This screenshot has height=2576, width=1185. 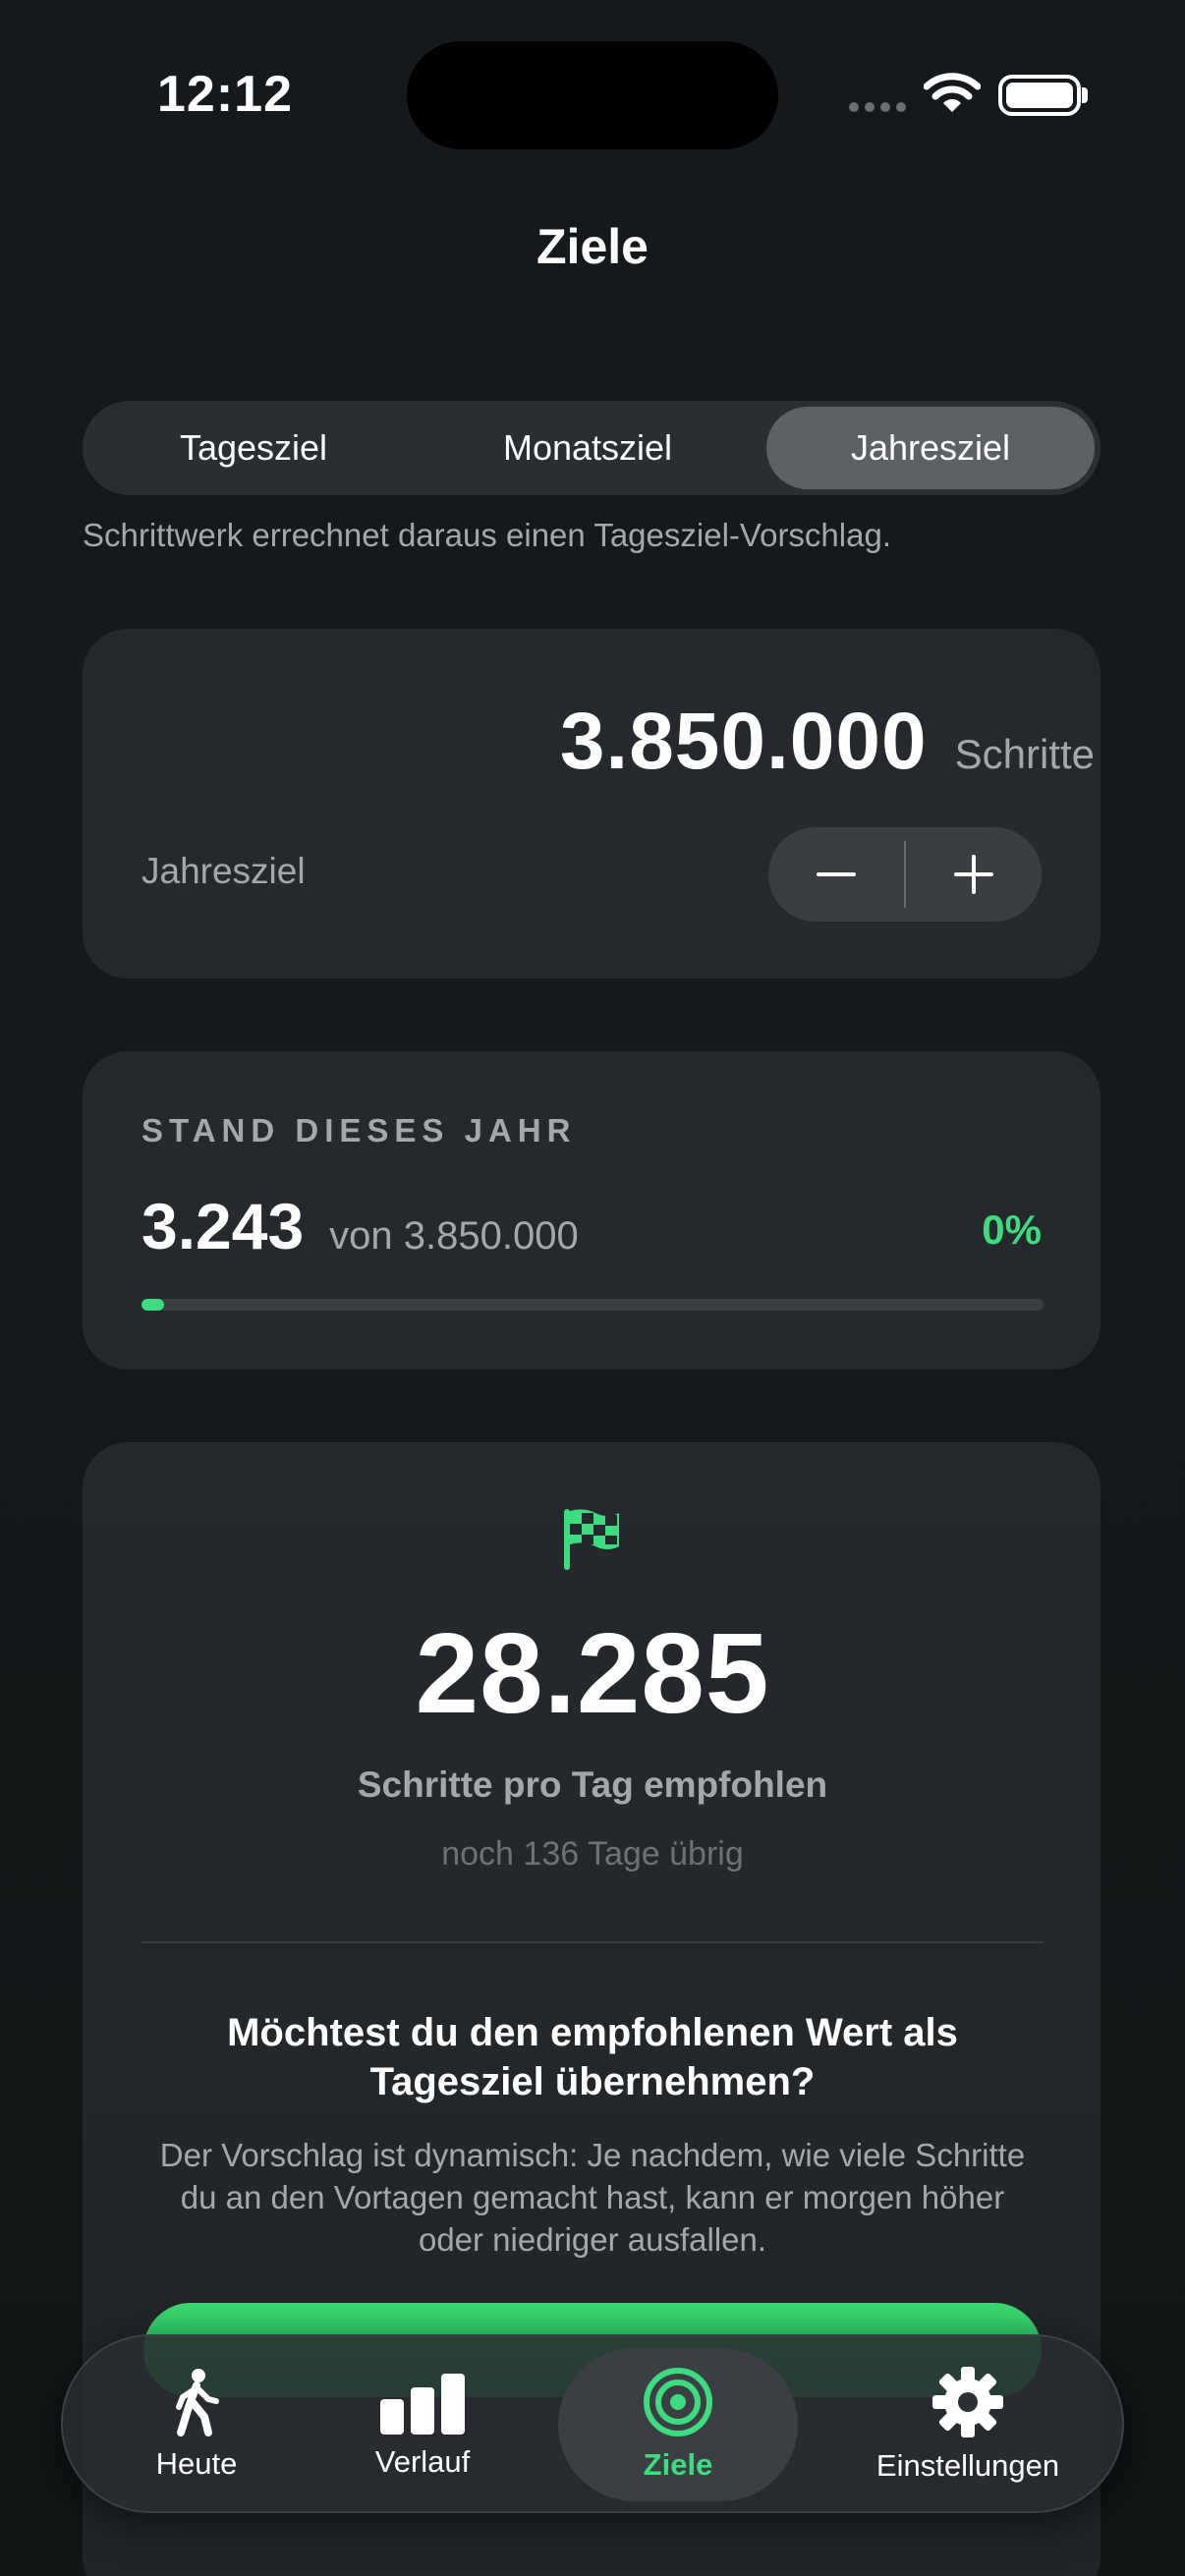 I want to click on segment-jahresziel: Jahresziel, so click(x=931, y=448).